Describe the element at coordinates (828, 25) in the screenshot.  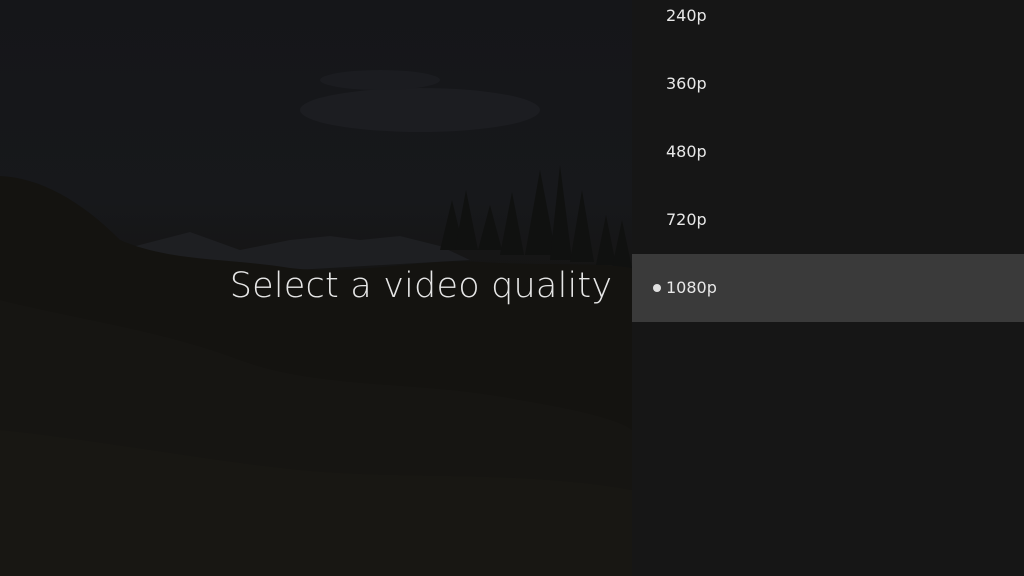
I see `quality-option-240p: 240p` at that location.